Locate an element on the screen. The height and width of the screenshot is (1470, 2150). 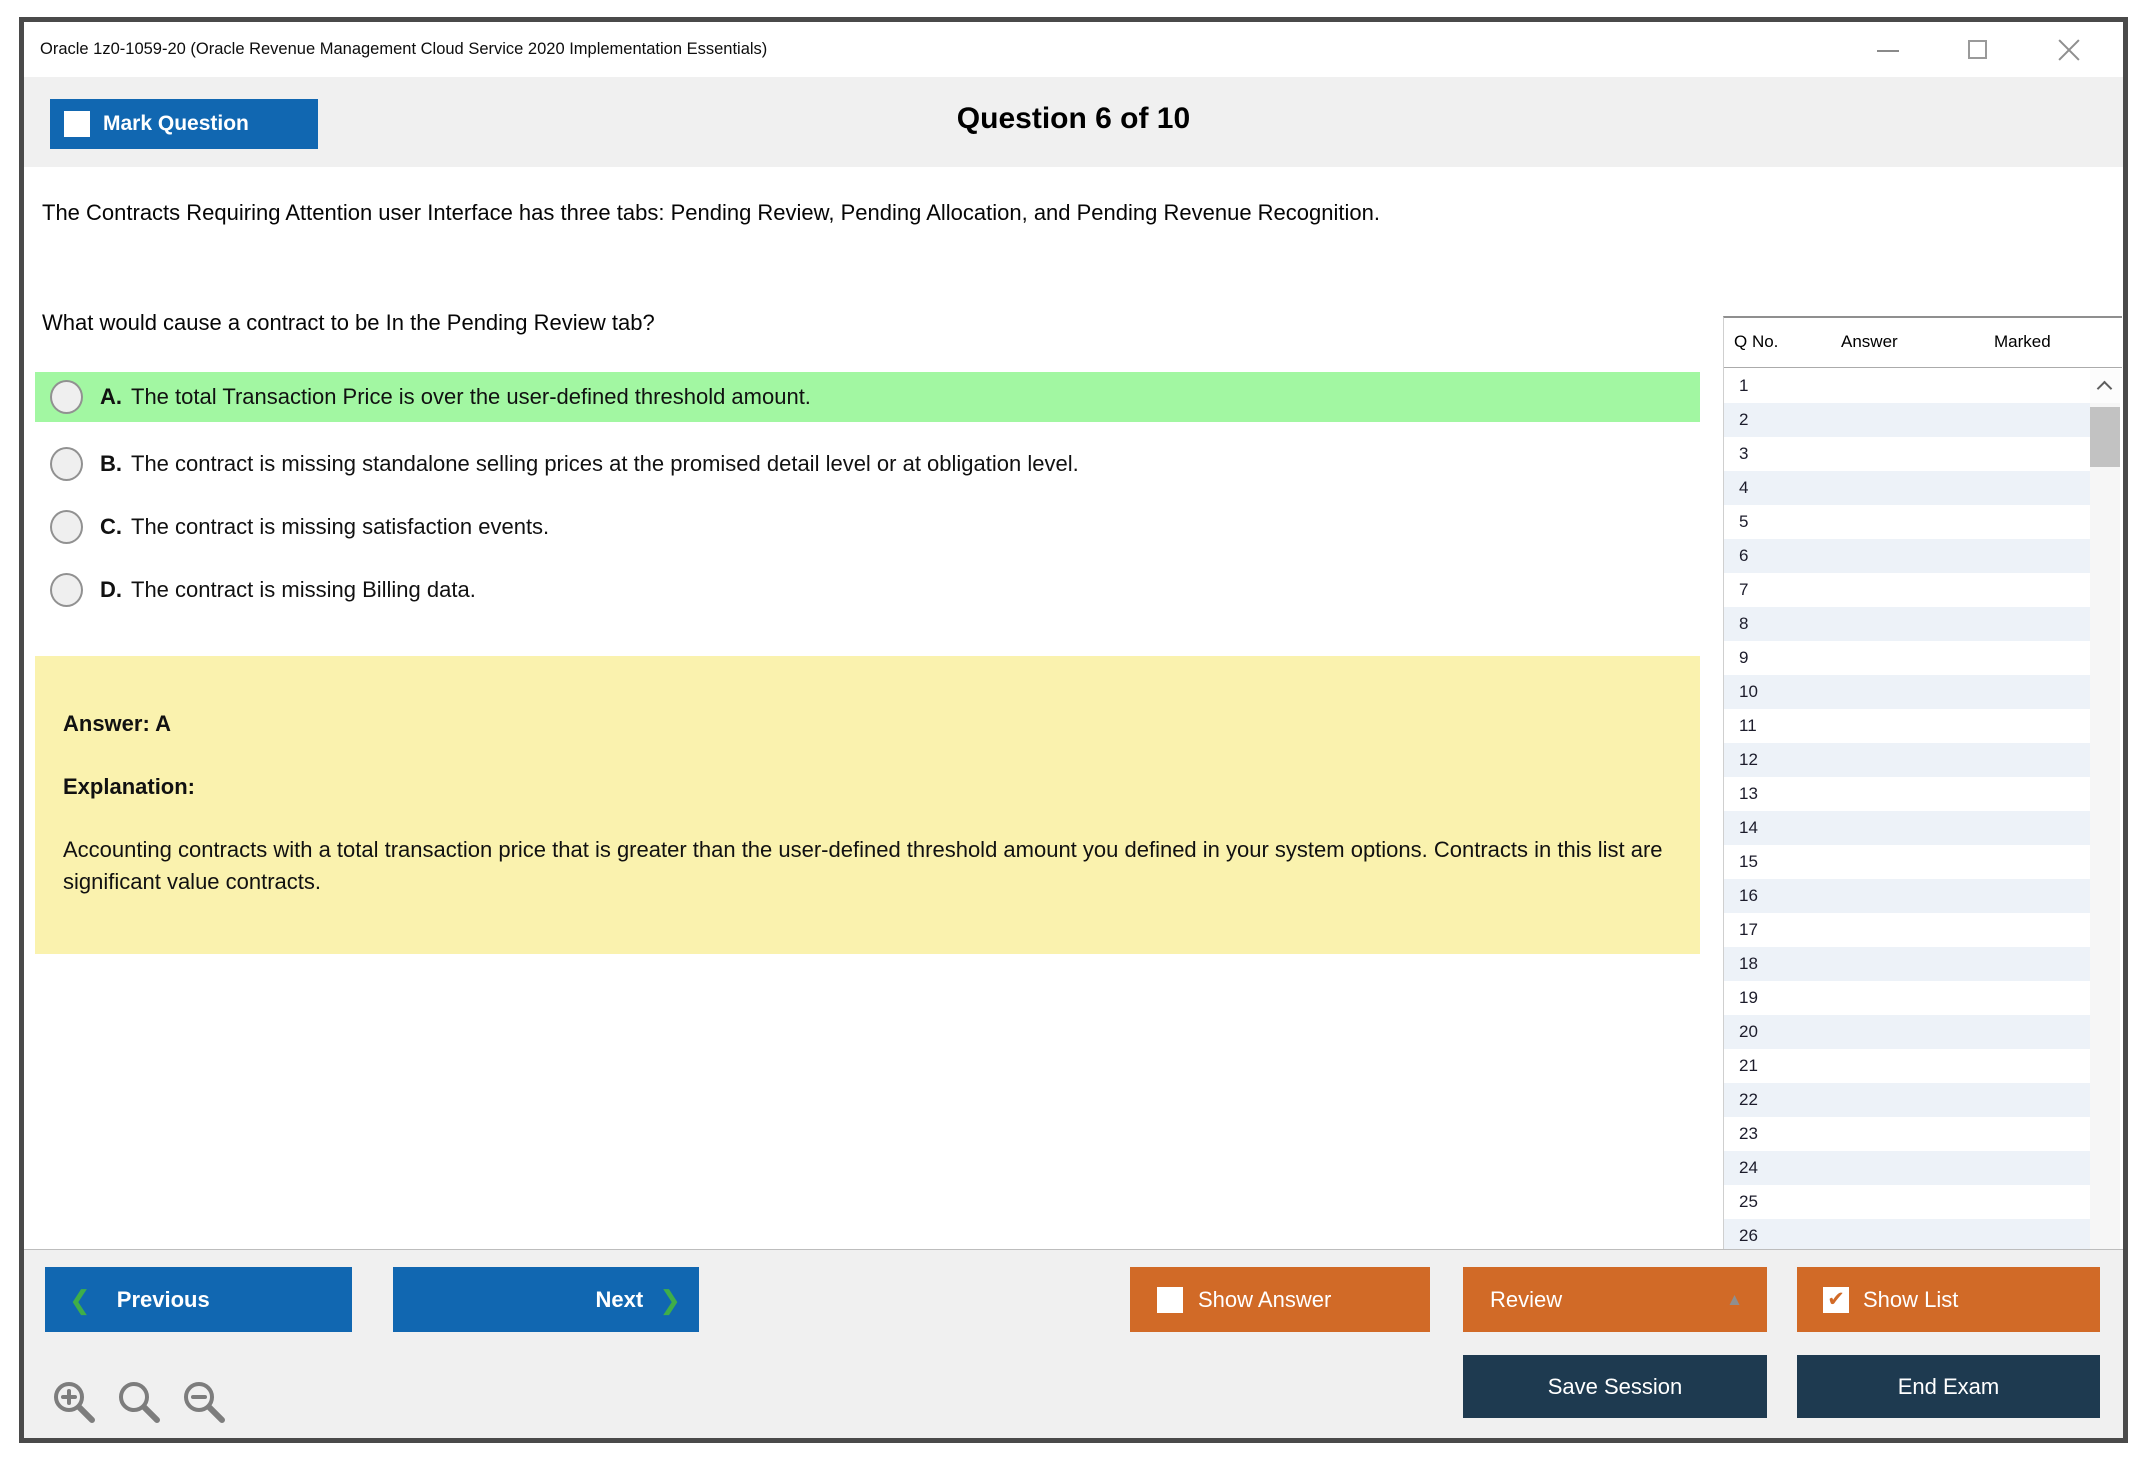
row-question-number: 16 is located at coordinates (1748, 895).